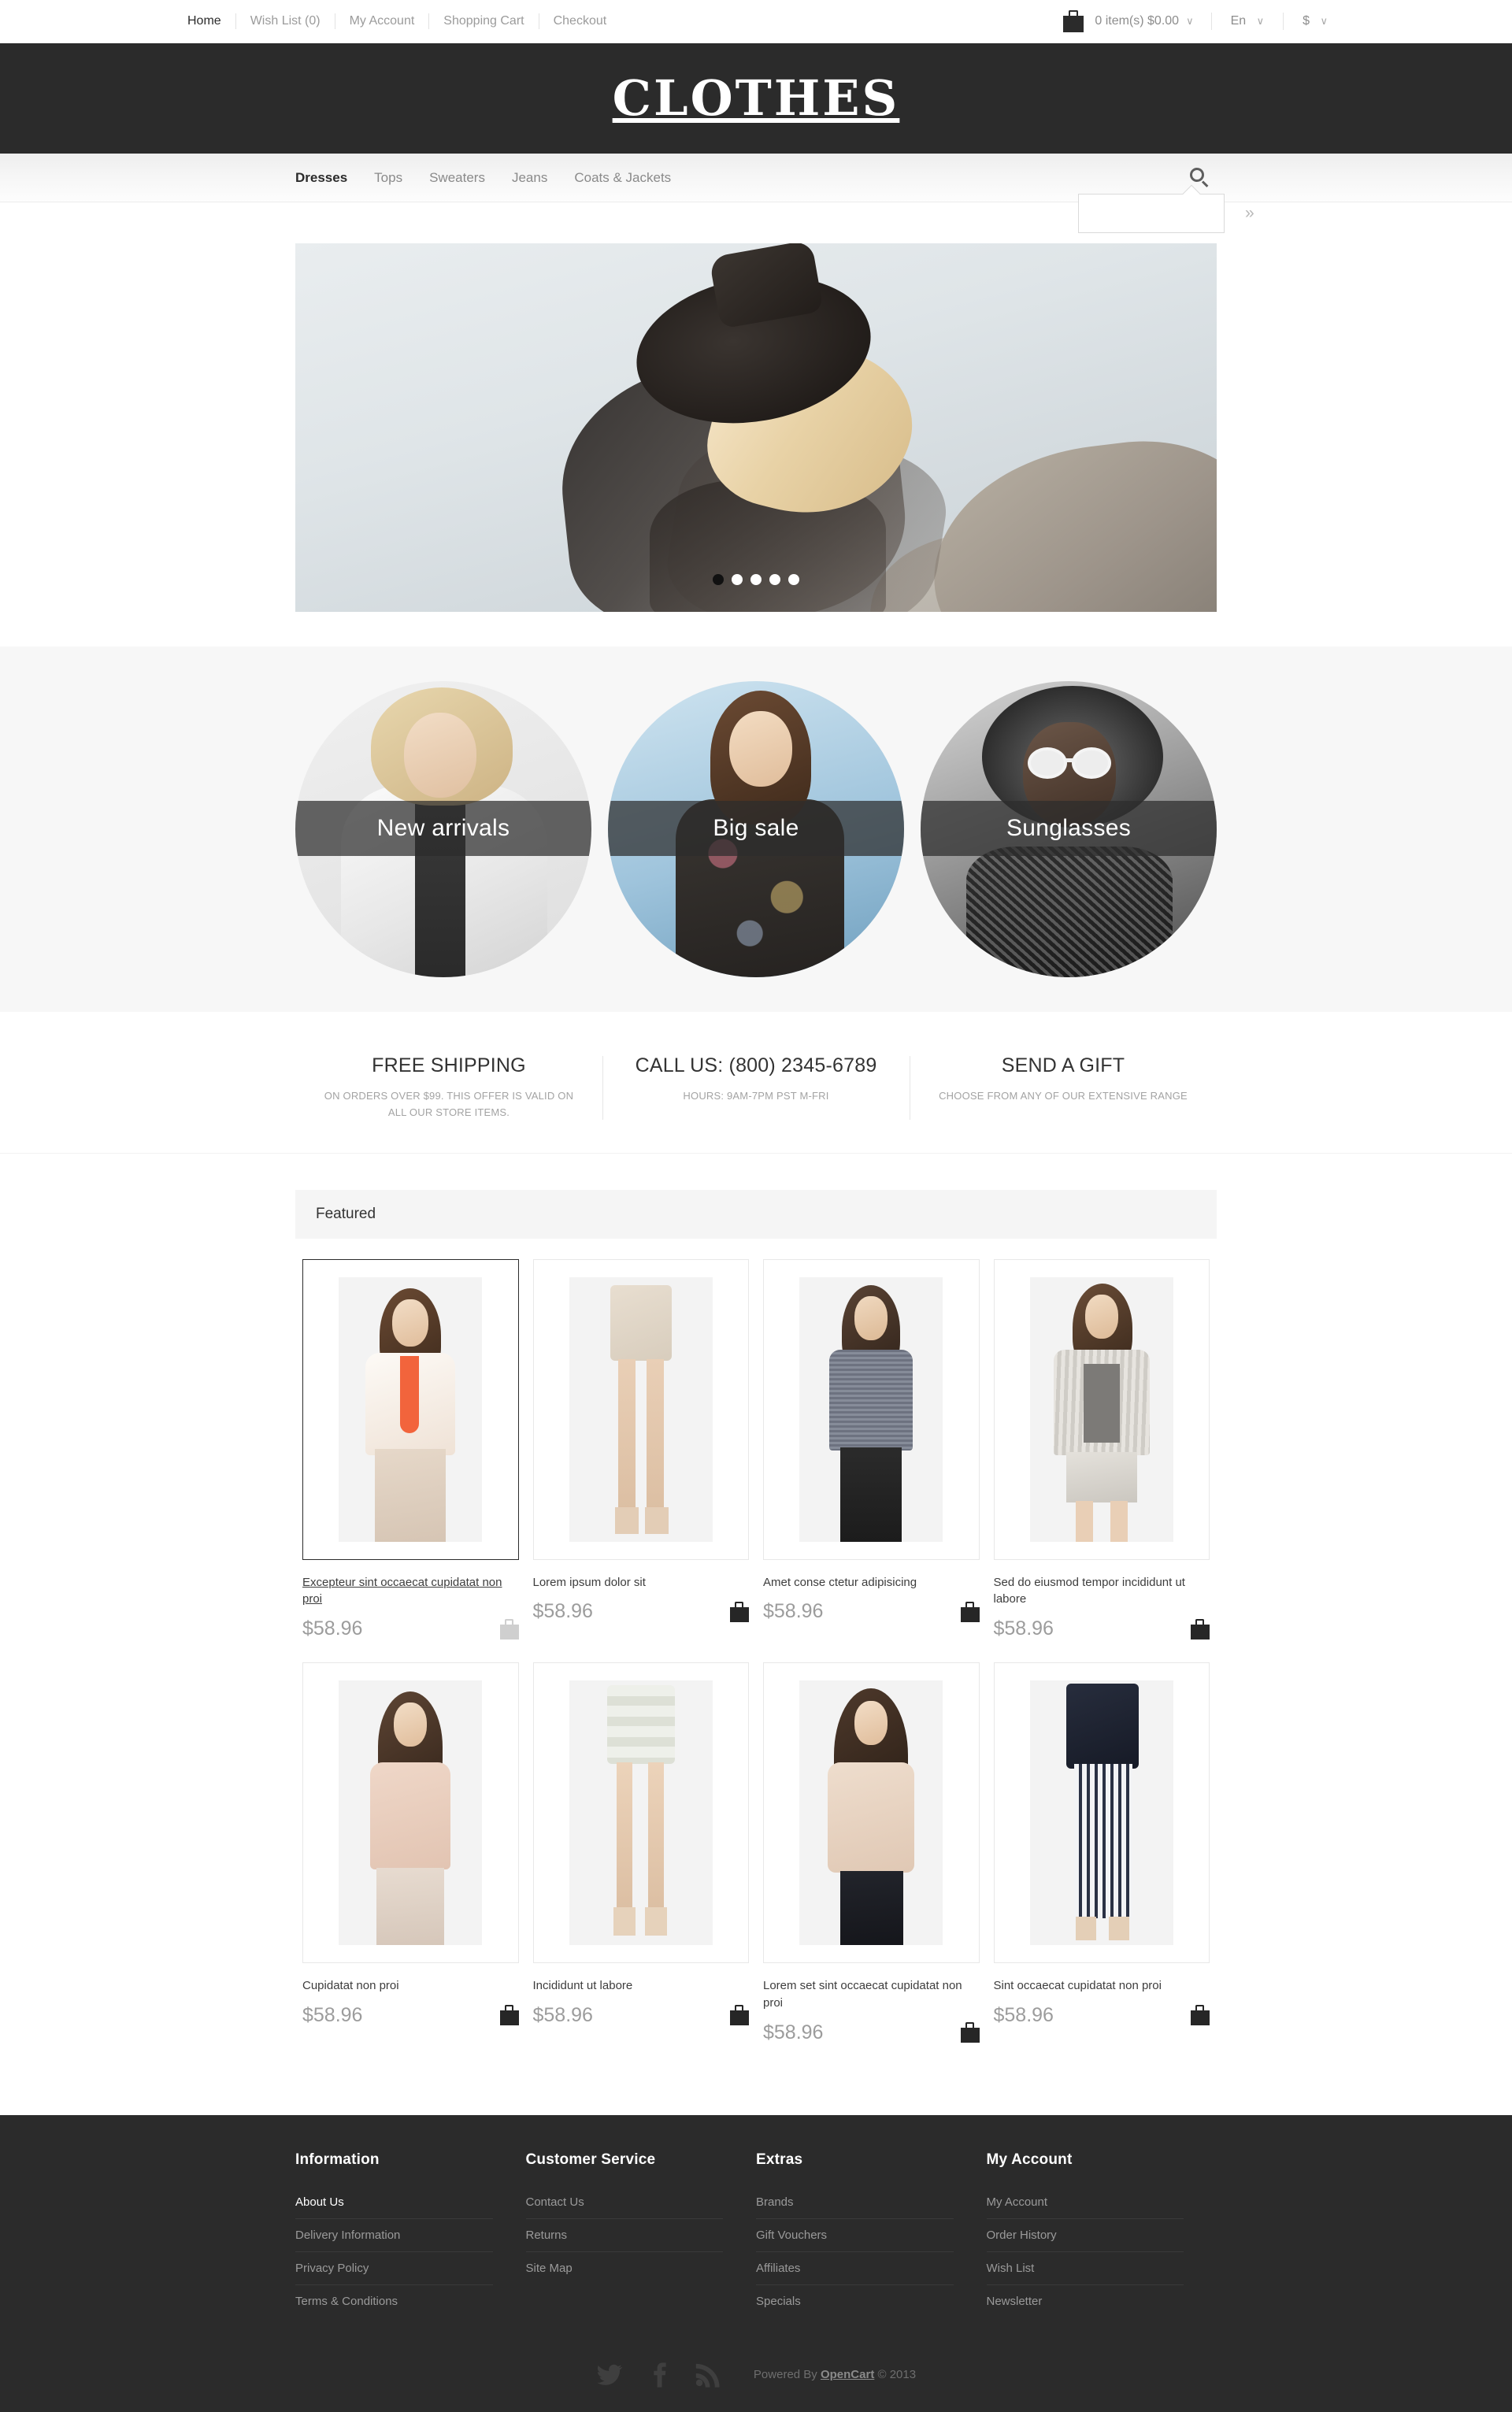 Image resolution: width=1512 pixels, height=2412 pixels. I want to click on footer-link-about-us: About Us, so click(394, 2202).